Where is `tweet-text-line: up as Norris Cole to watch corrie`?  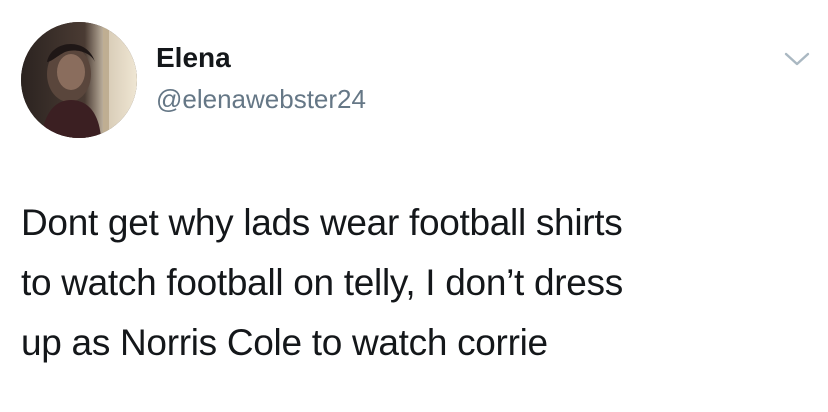 tweet-text-line: up as Norris Cole to watch corrie is located at coordinates (284, 342).